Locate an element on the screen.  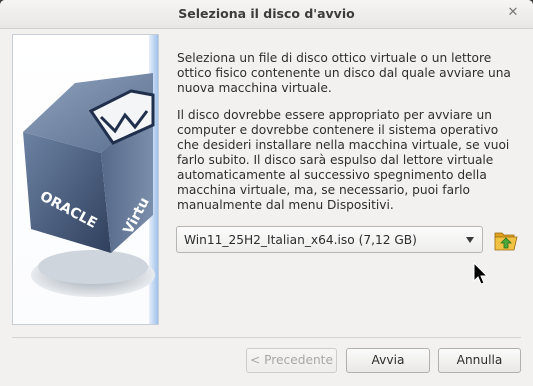
chevron-down-icon is located at coordinates (470, 240).